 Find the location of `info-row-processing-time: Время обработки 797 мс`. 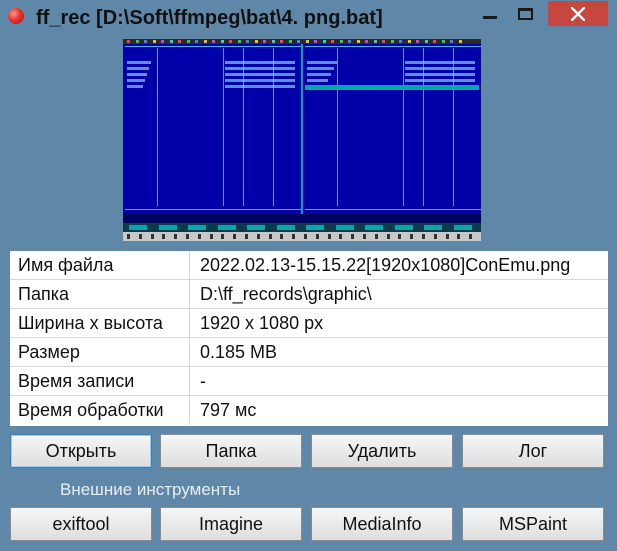

info-row-processing-time: Время обработки 797 мс is located at coordinates (309, 410).